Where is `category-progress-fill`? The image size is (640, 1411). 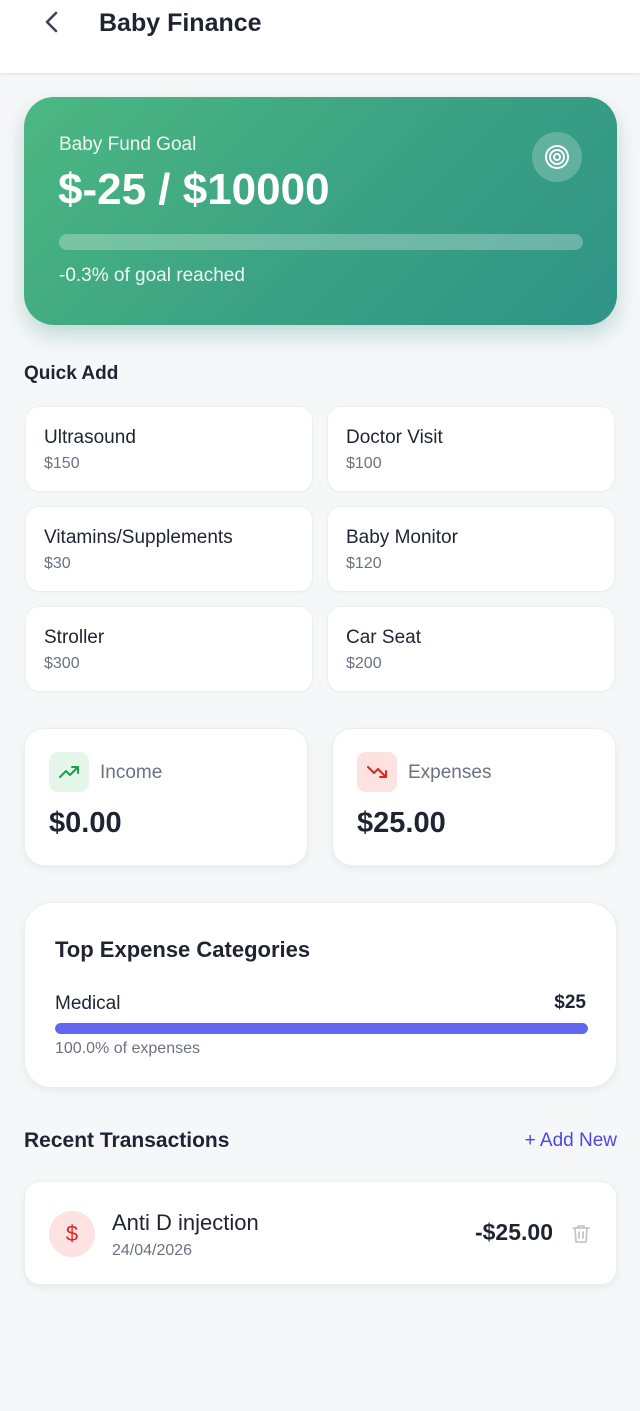 category-progress-fill is located at coordinates (321, 1028).